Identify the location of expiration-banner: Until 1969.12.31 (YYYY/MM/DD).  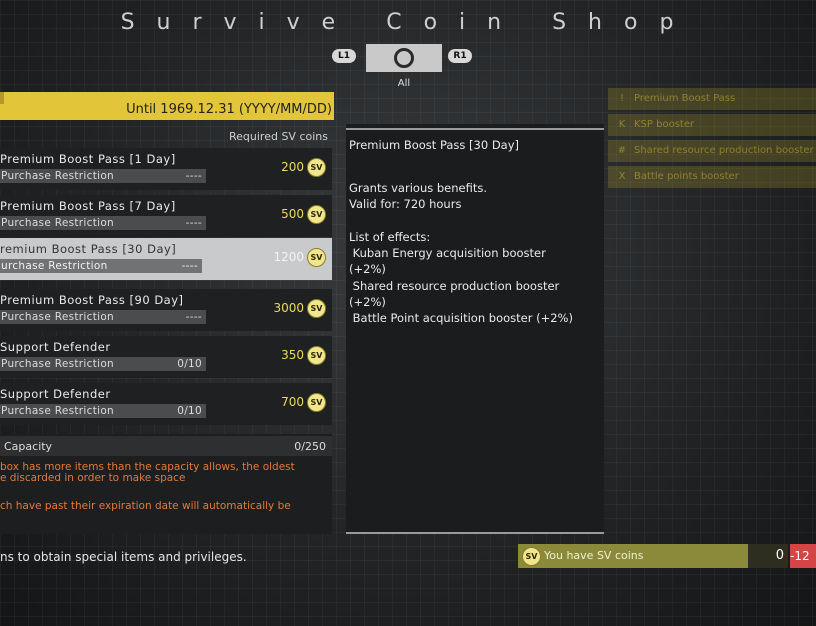
(167, 106).